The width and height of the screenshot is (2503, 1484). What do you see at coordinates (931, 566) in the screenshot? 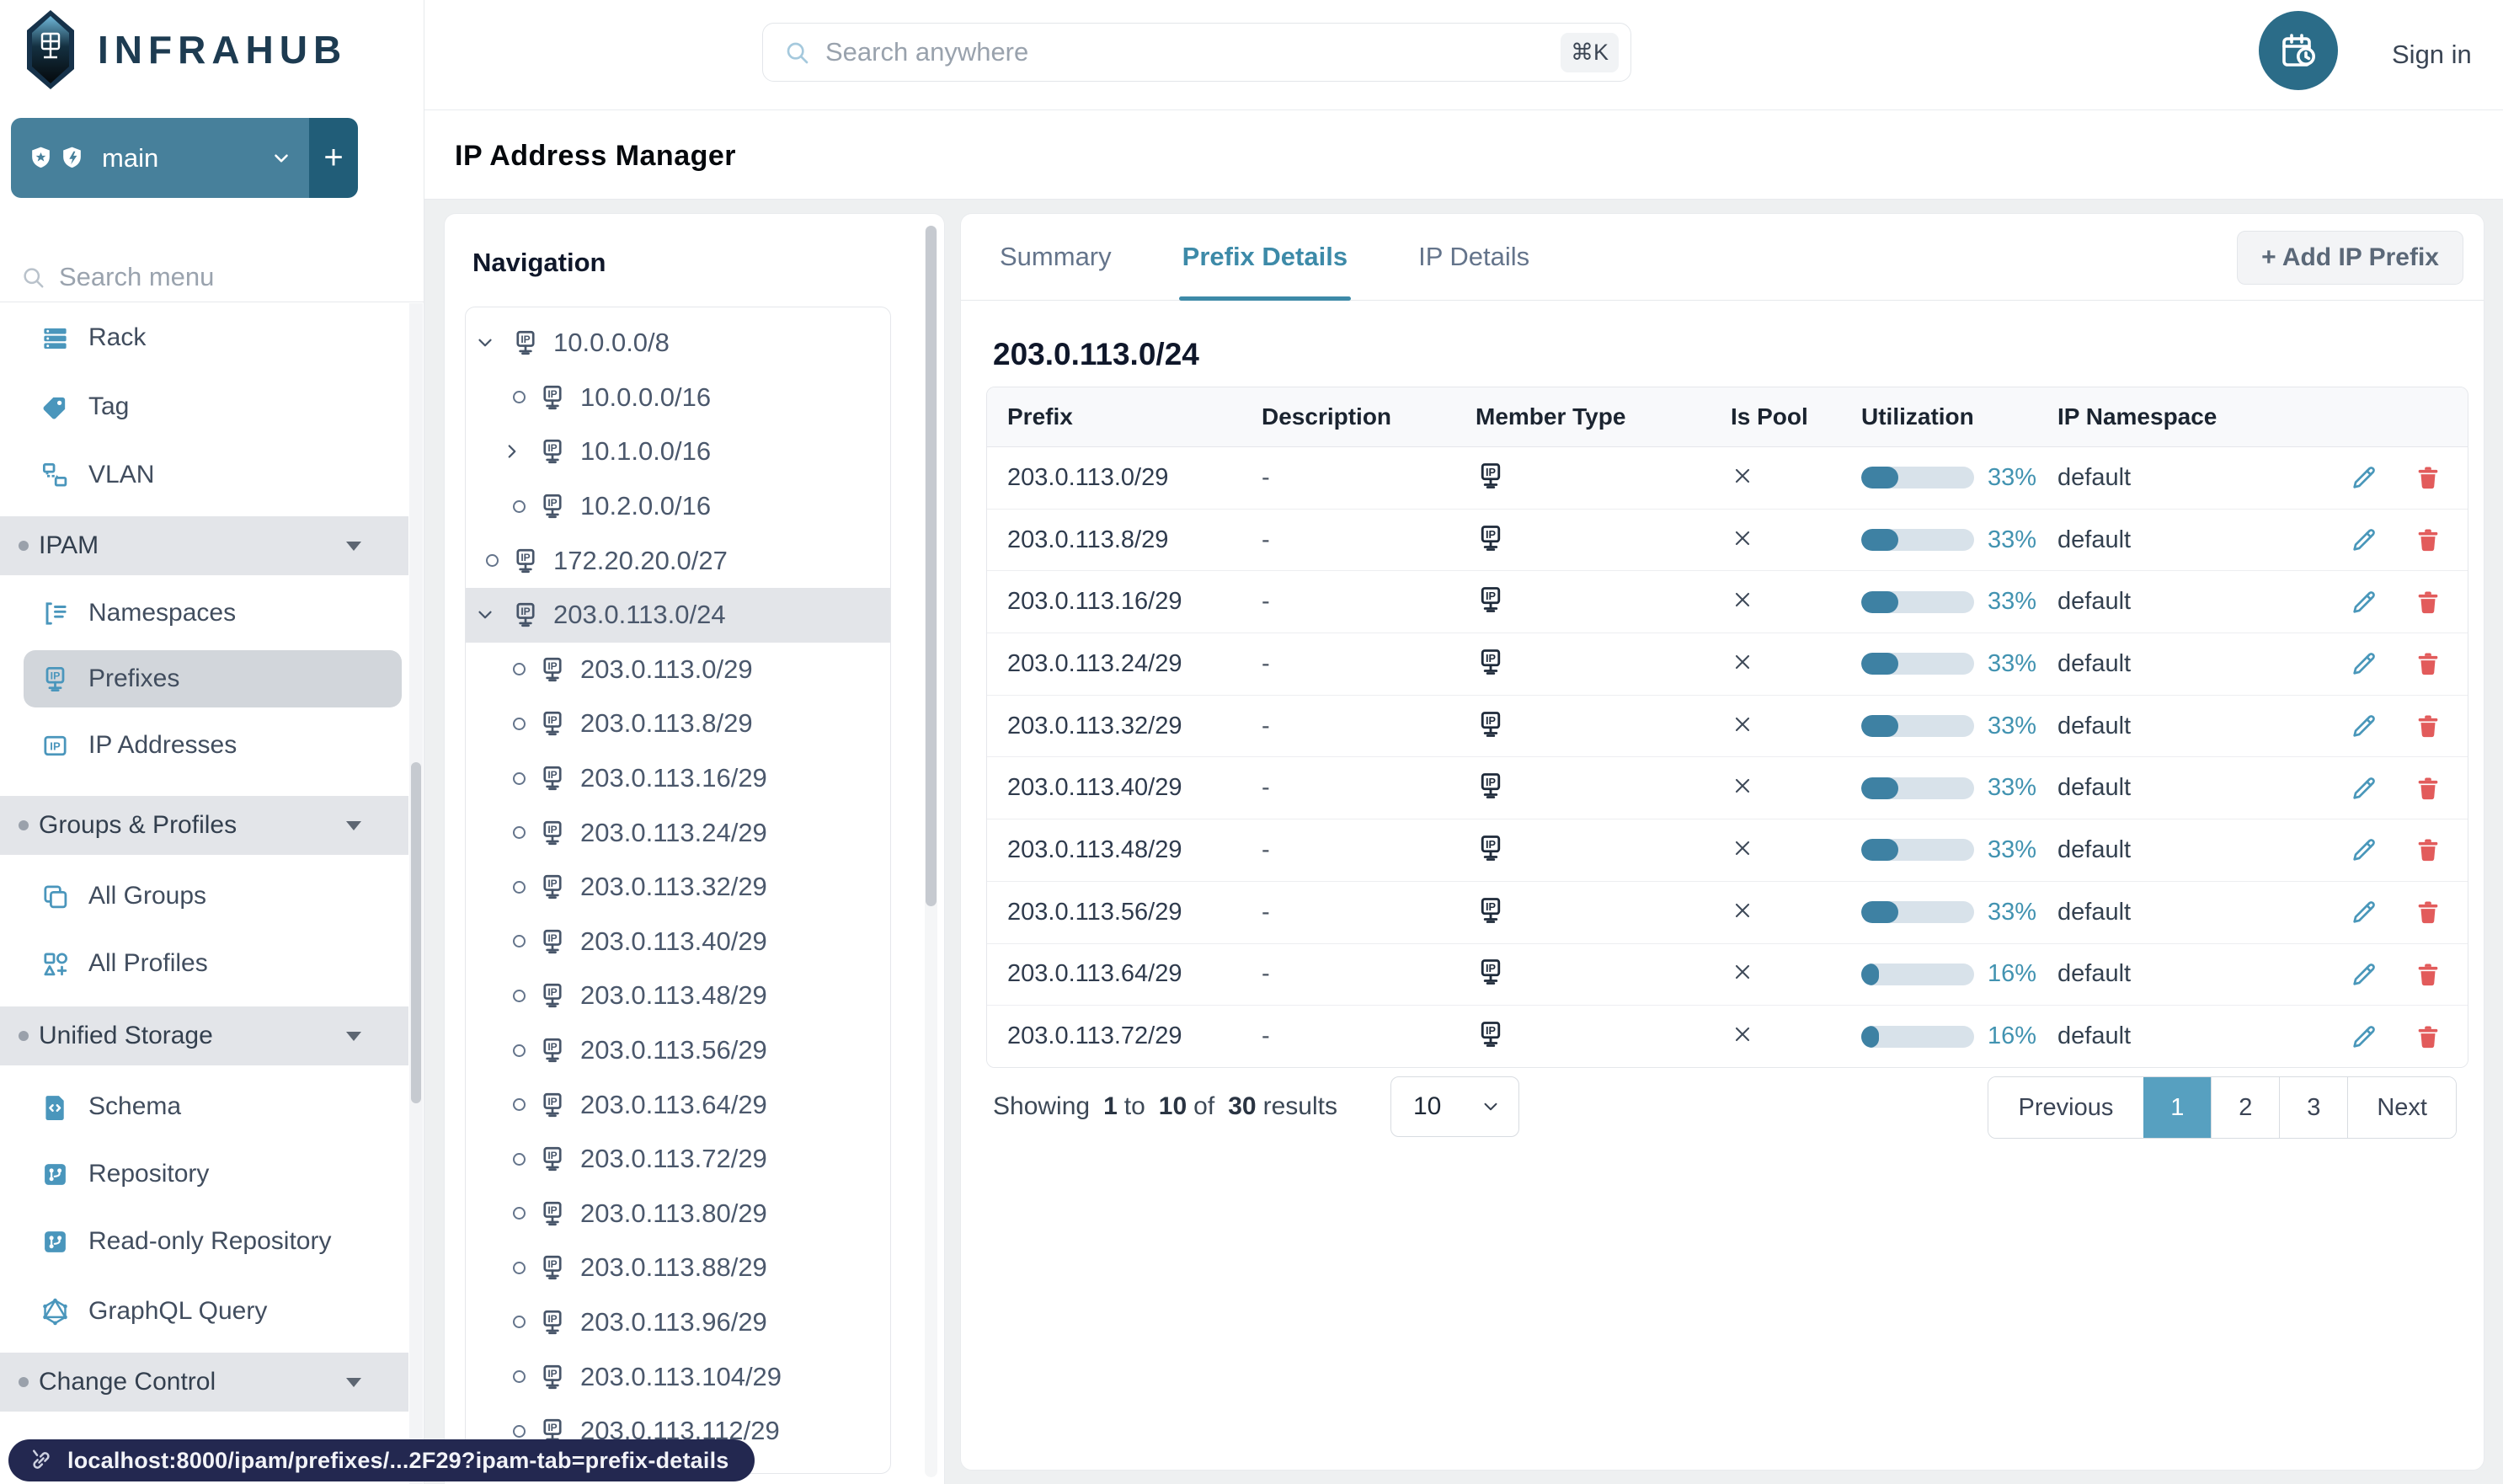
I see `navigation-scrollbar-thumb` at bounding box center [931, 566].